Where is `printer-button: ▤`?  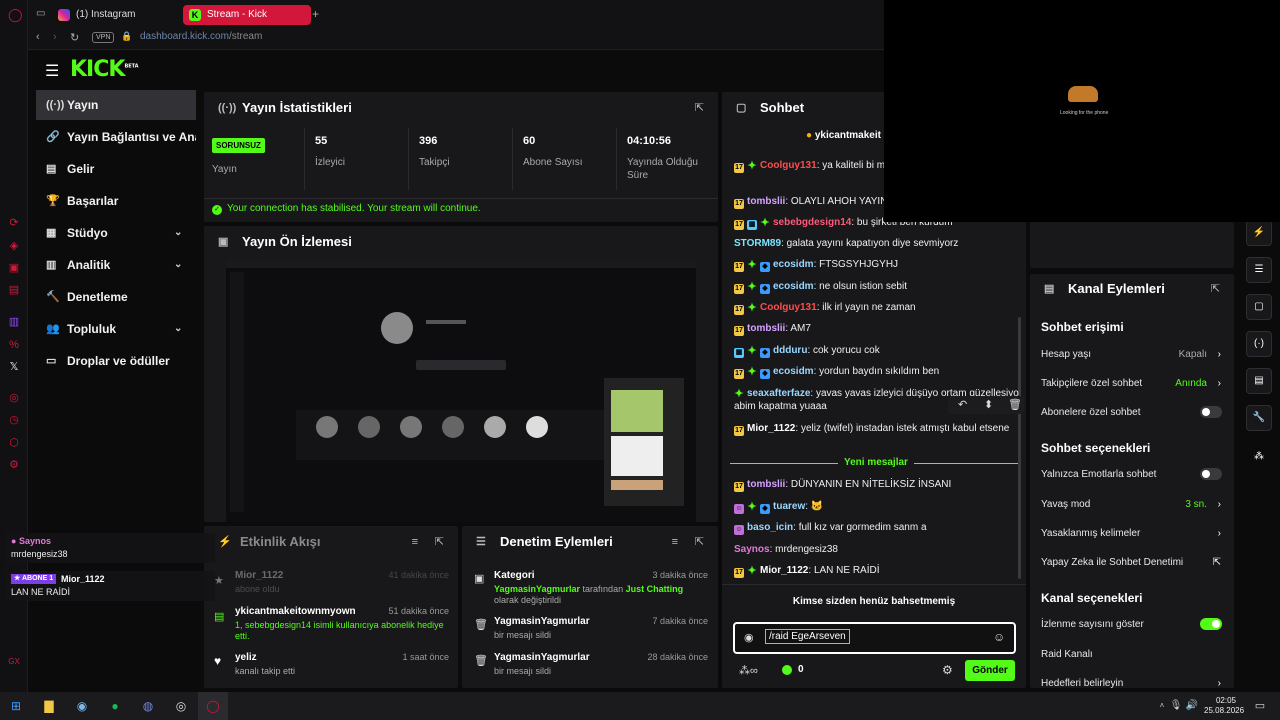
printer-button: ▤ is located at coordinates (1259, 381).